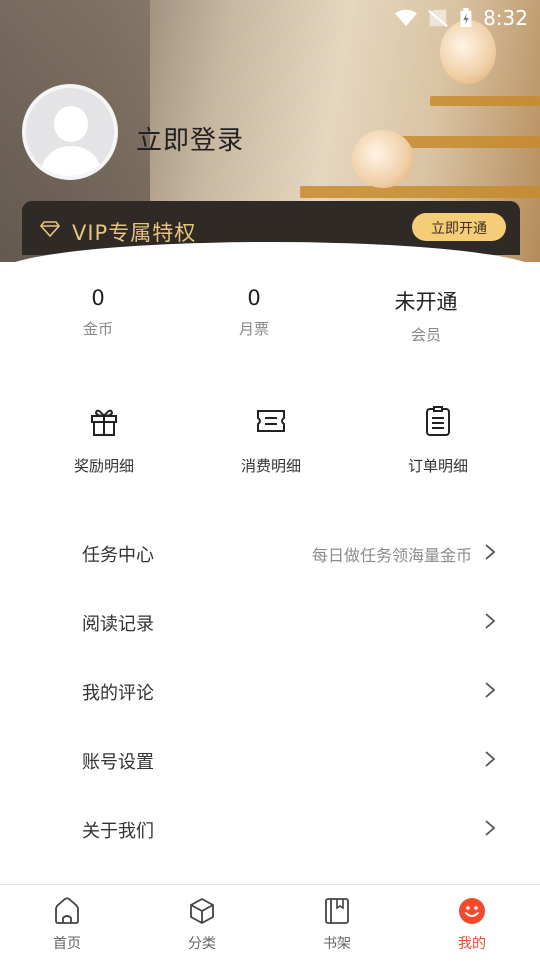  What do you see at coordinates (67, 944) in the screenshot?
I see `tab-label: 首页` at bounding box center [67, 944].